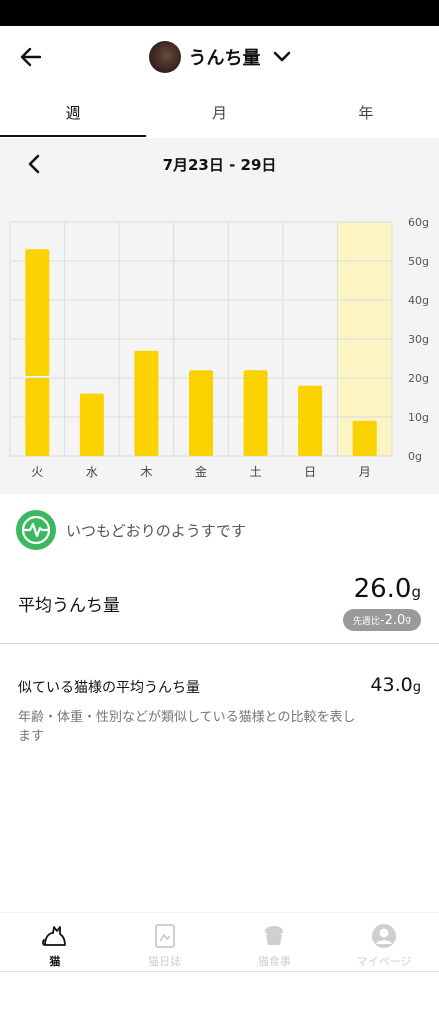  Describe the element at coordinates (201, 471) in the screenshot. I see `x-tick-label: 金` at that location.